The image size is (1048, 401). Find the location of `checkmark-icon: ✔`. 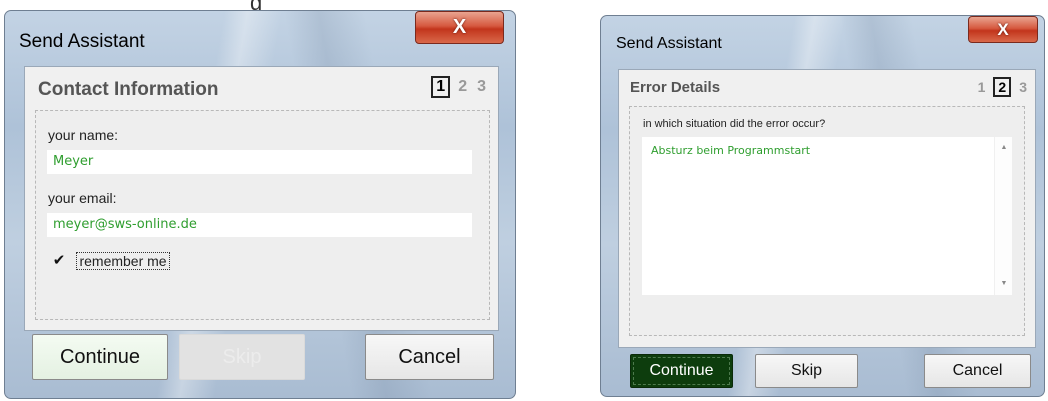

checkmark-icon: ✔ is located at coordinates (59, 260).